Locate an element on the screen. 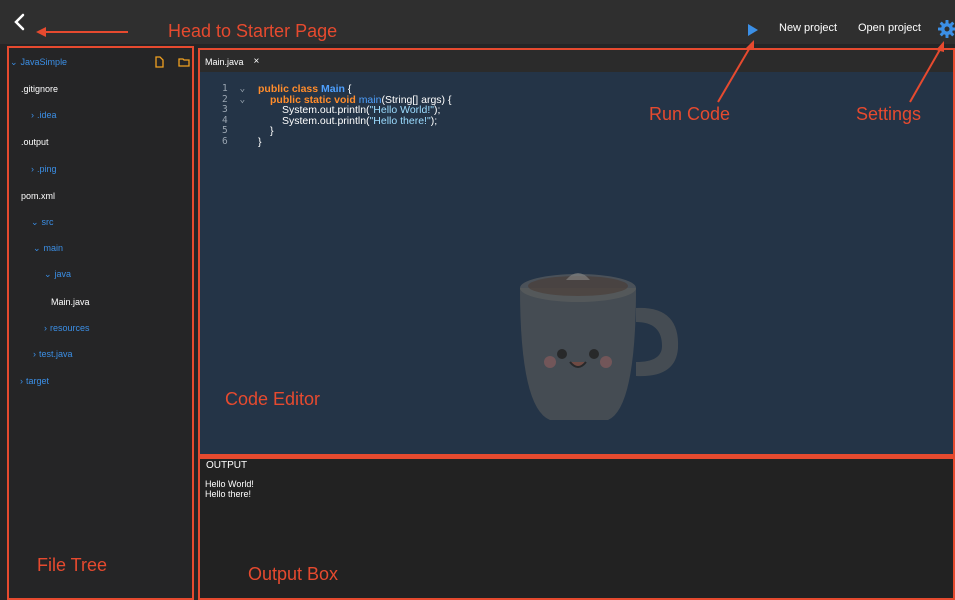 This screenshot has width=955, height=600. file-icon is located at coordinates (159, 62).